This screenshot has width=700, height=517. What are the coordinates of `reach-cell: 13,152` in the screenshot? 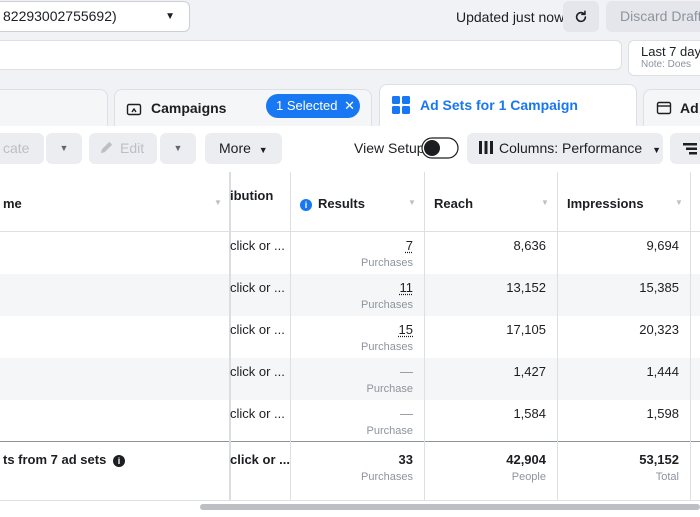 It's located at (526, 287).